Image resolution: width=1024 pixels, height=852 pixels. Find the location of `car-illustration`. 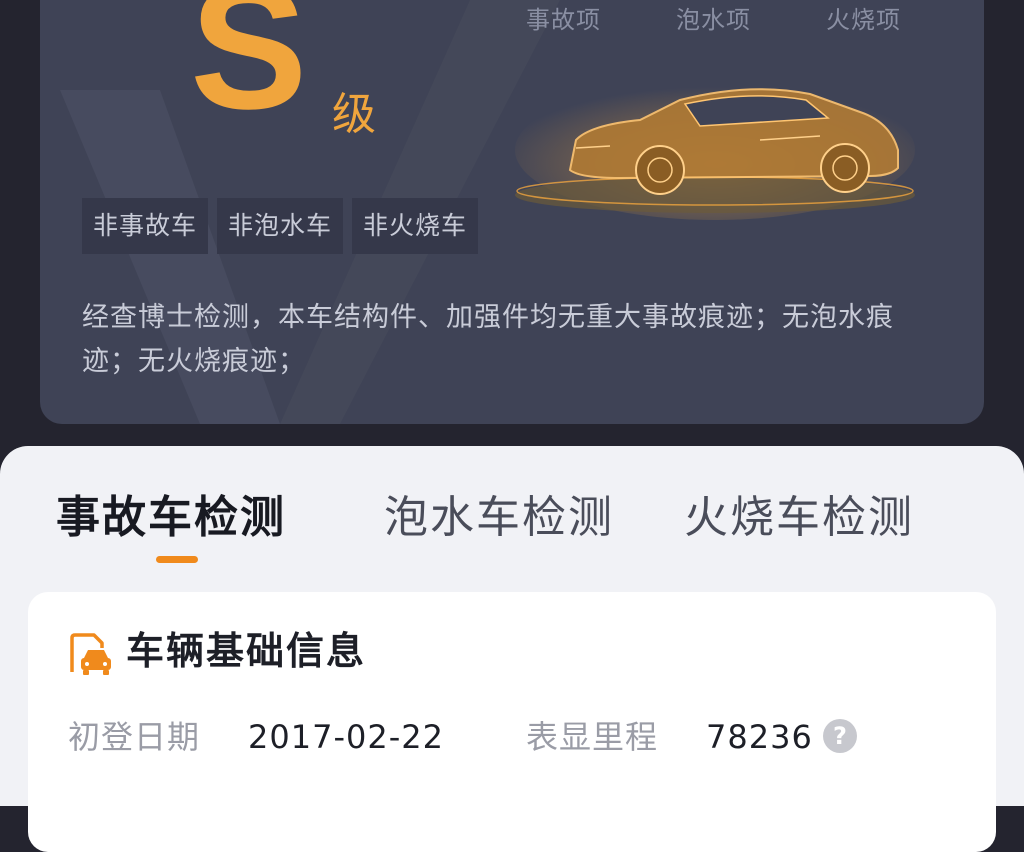

car-illustration is located at coordinates (715, 150).